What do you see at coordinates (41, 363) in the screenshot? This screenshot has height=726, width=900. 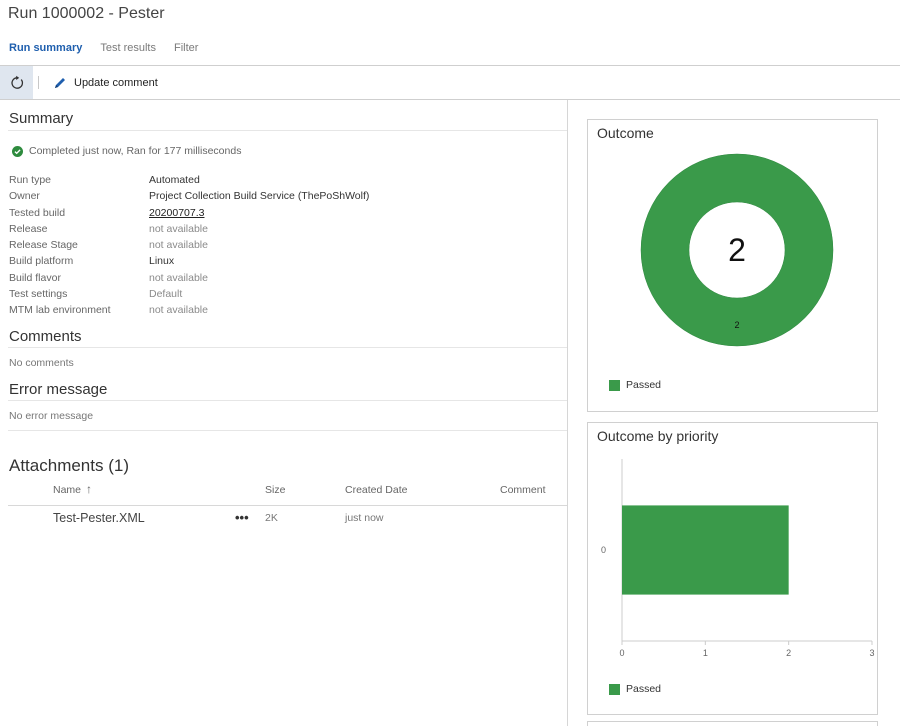 I see `comments-empty-text: No comments` at bounding box center [41, 363].